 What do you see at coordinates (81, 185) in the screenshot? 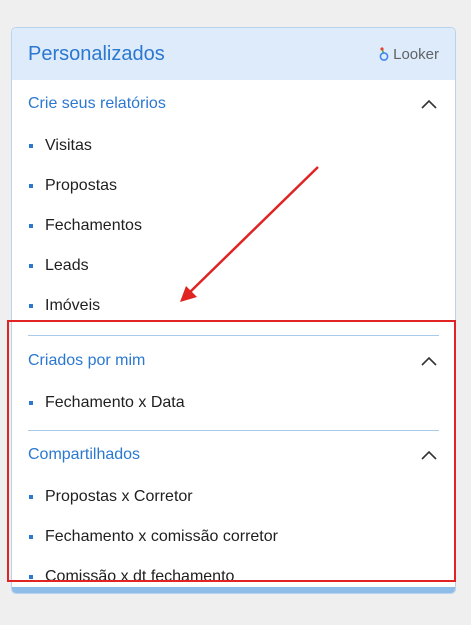
I see `report-item-label: Propostas` at bounding box center [81, 185].